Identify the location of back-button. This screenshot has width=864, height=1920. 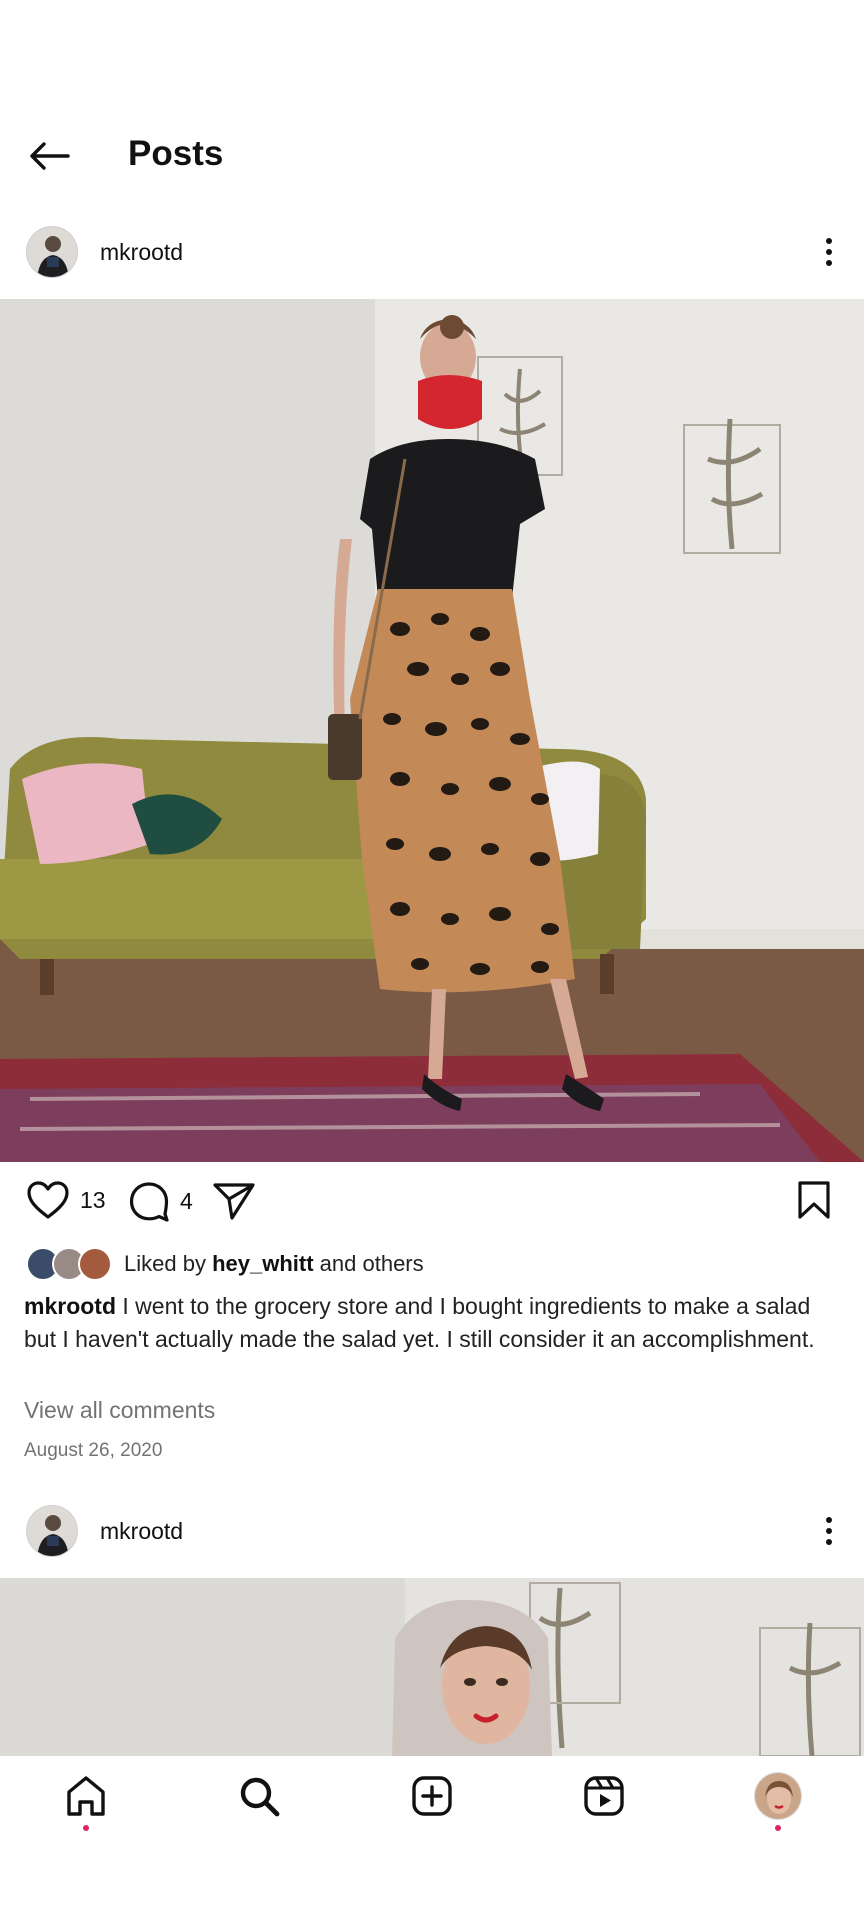
(49, 156).